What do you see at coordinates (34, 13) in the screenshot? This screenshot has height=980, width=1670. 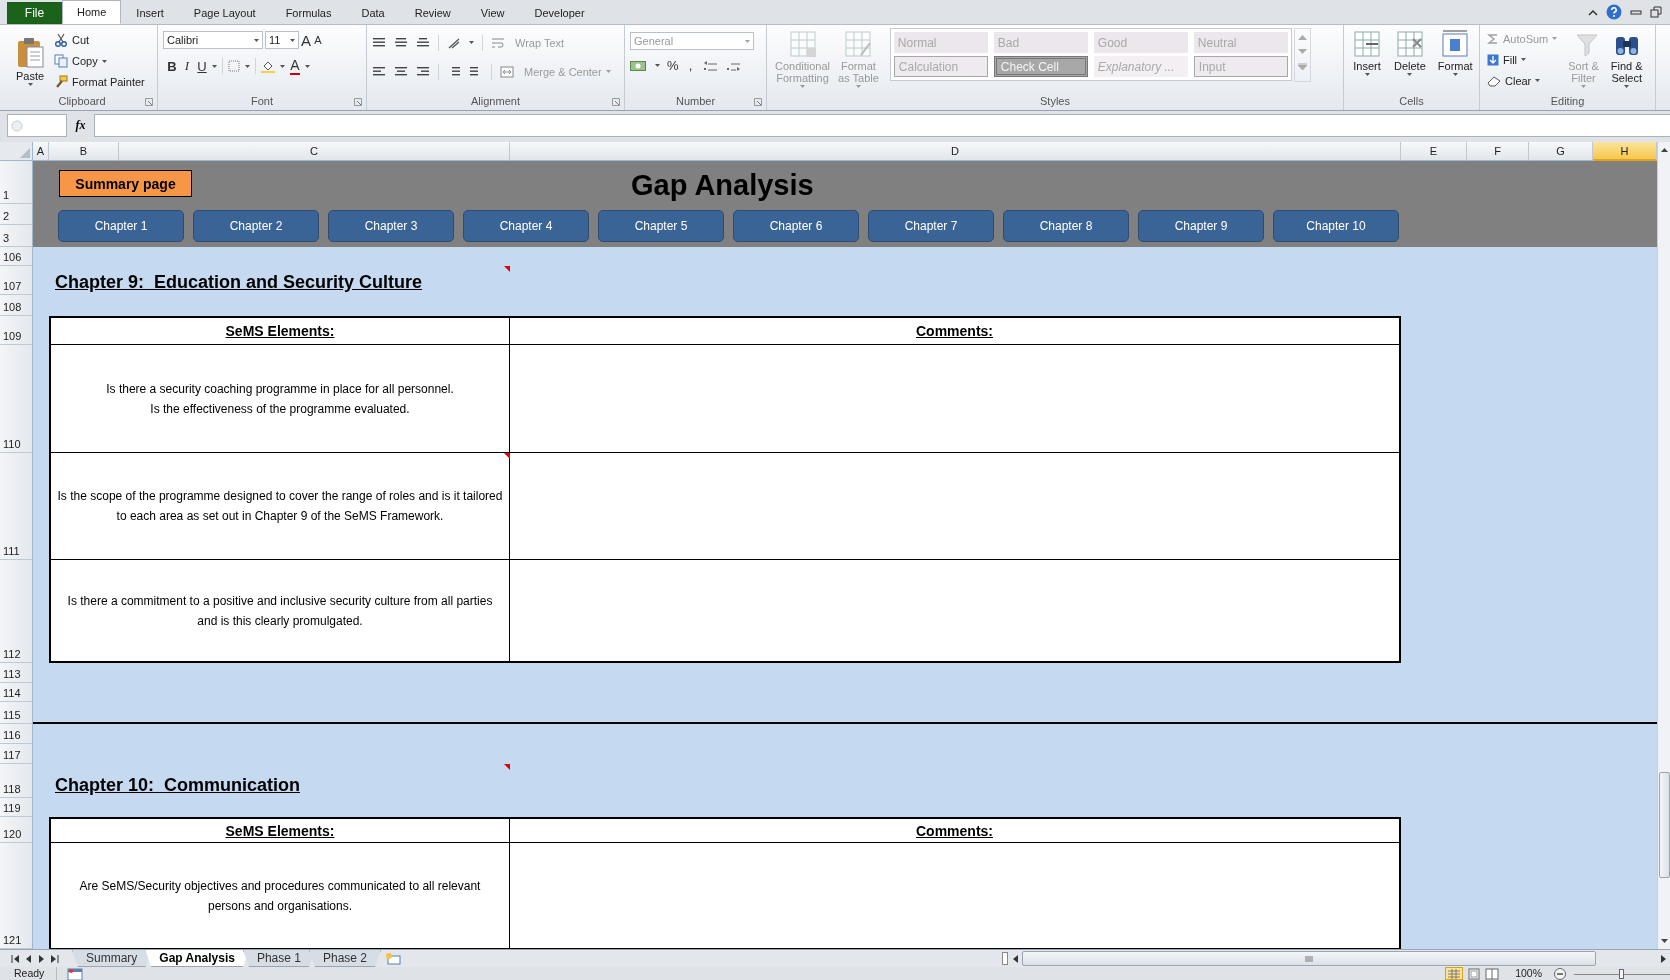 I see `file-tab: File` at bounding box center [34, 13].